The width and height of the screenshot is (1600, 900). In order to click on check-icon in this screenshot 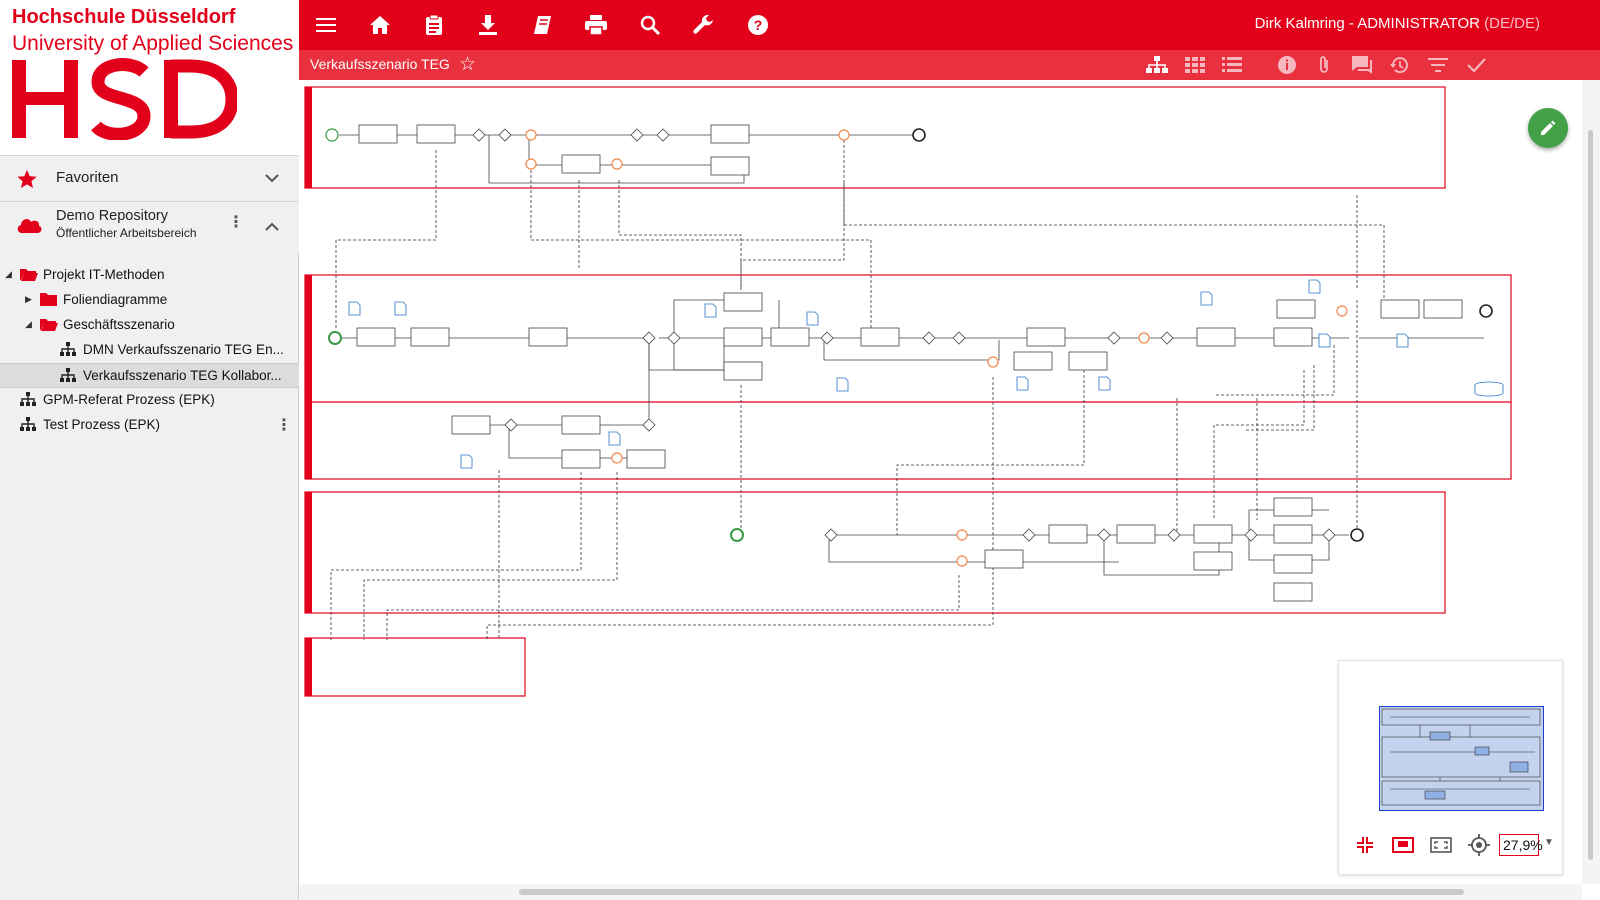, I will do `click(1476, 65)`.